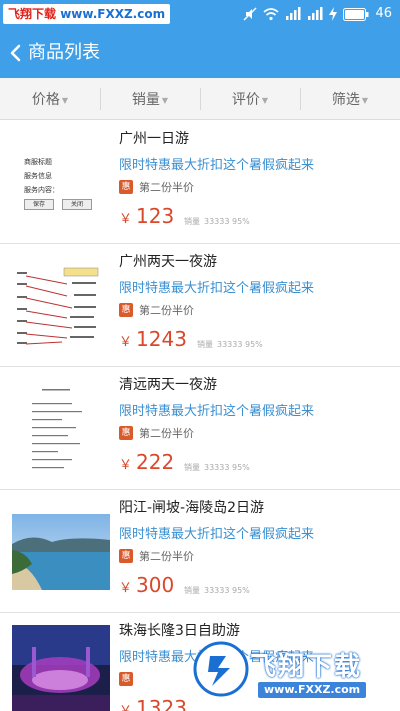 This screenshot has height=711, width=400. I want to click on thumb-close-button: 关闭, so click(77, 204).